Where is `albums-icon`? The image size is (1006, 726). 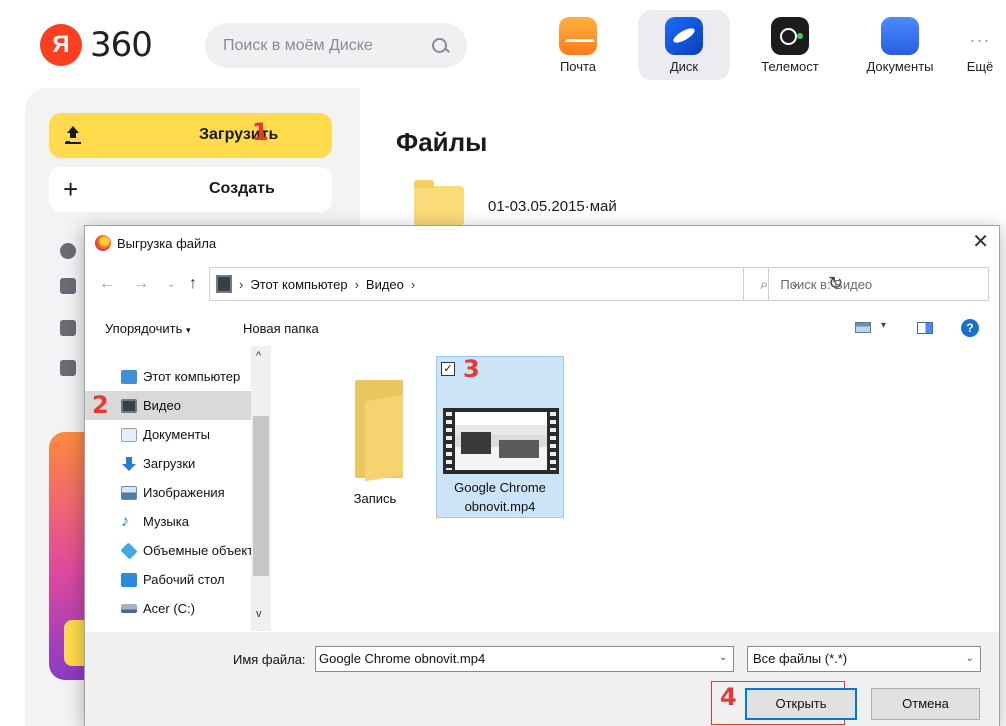 albums-icon is located at coordinates (68, 368).